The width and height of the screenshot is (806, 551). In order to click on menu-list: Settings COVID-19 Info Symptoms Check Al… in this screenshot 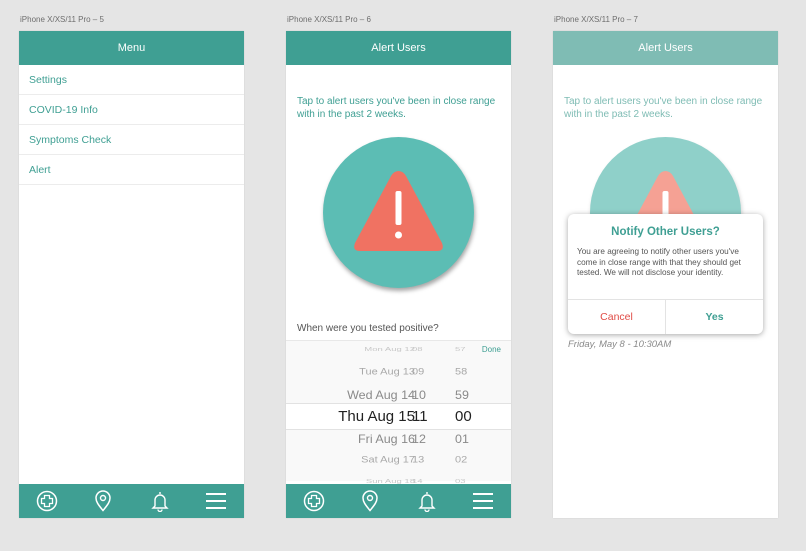, I will do `click(131, 125)`.